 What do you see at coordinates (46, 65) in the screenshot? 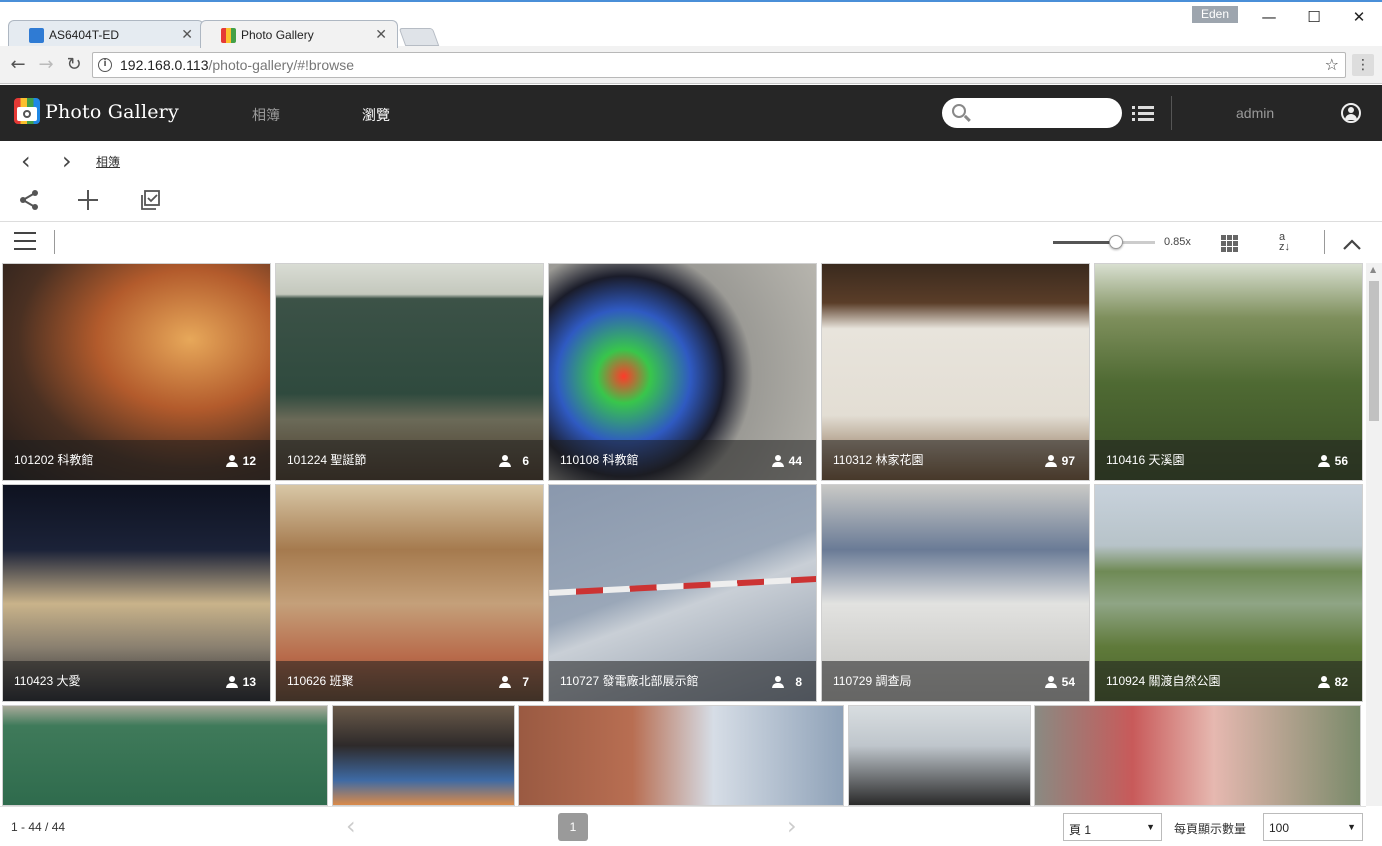
I see `forward-icon: →` at bounding box center [46, 65].